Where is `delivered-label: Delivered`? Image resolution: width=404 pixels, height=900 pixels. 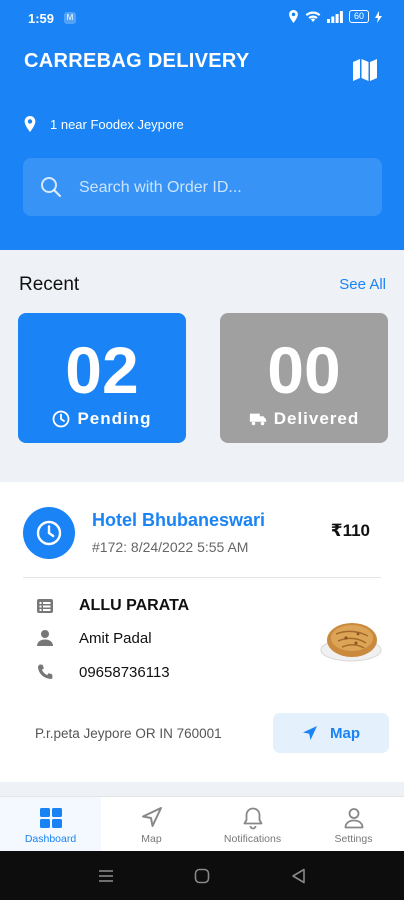
delivered-label: Delivered is located at coordinates (316, 418).